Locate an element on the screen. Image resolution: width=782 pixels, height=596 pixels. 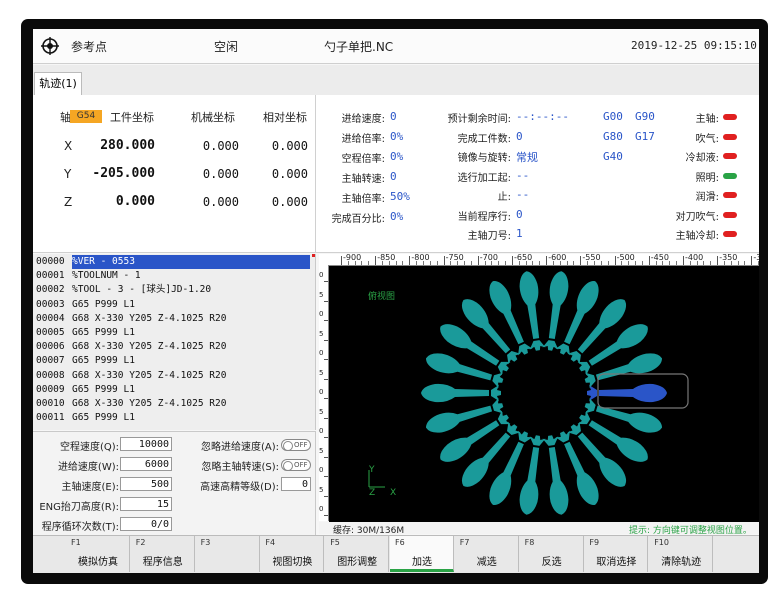
eng-lift-label: ENG抬刀高度(R): is located at coordinates (79, 507).